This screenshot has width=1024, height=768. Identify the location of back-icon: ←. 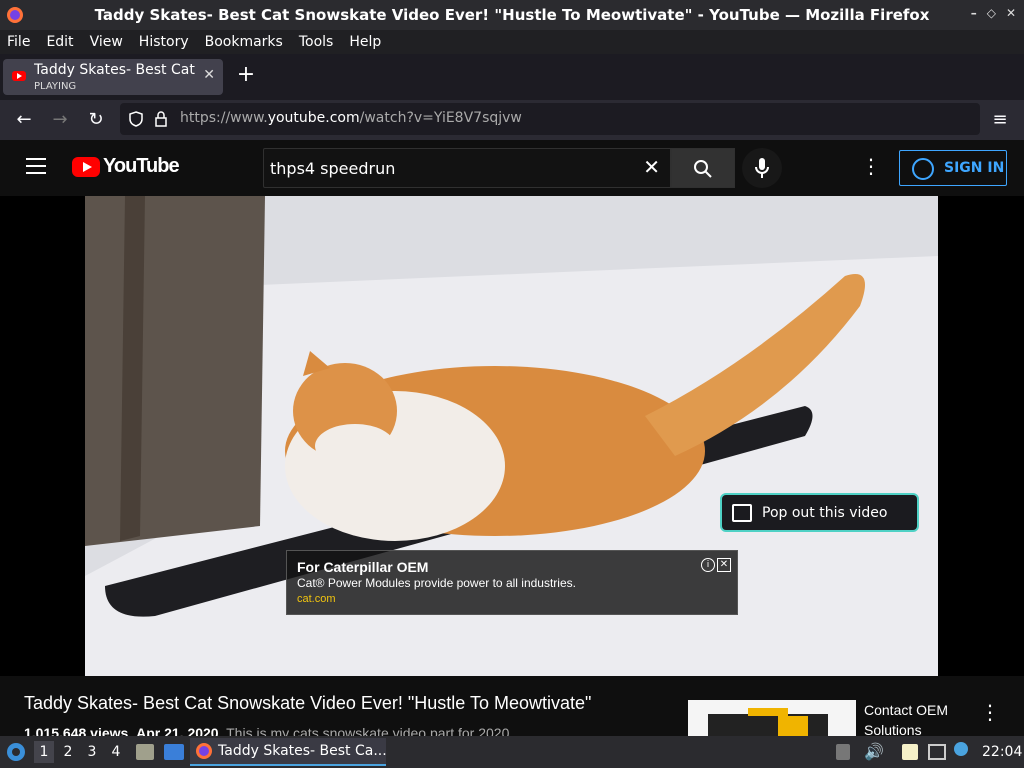
(24, 120).